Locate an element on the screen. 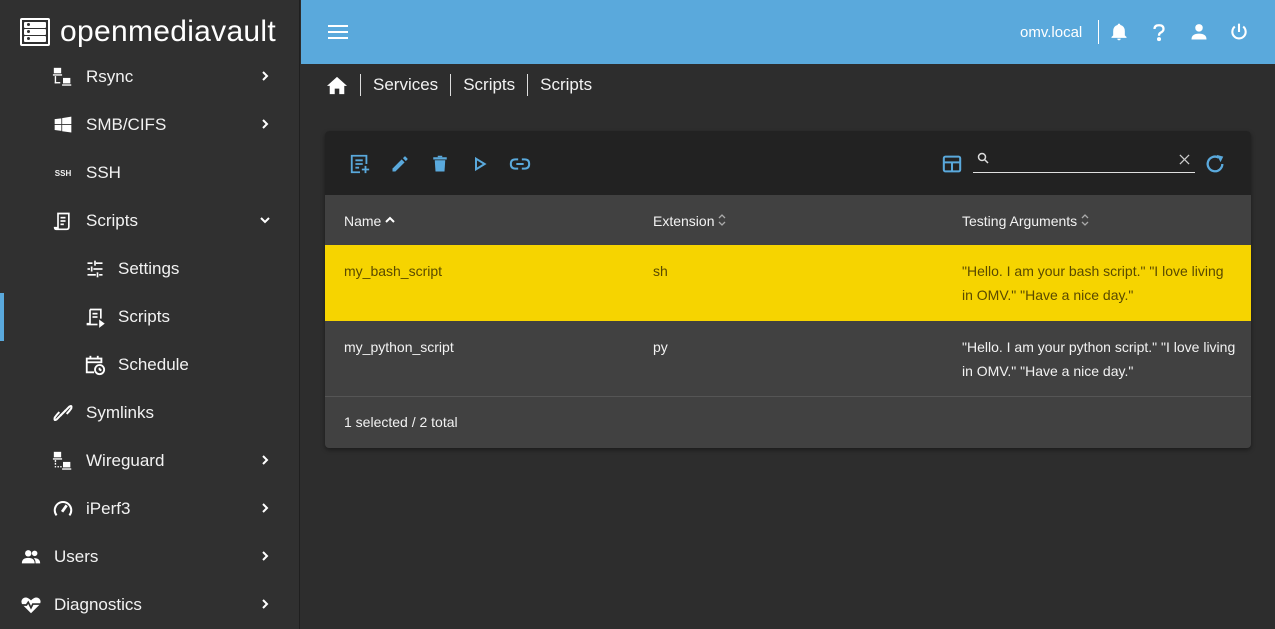 The height and width of the screenshot is (629, 1275). sidebar-item-scripts-settings: Settings is located at coordinates (150, 269).